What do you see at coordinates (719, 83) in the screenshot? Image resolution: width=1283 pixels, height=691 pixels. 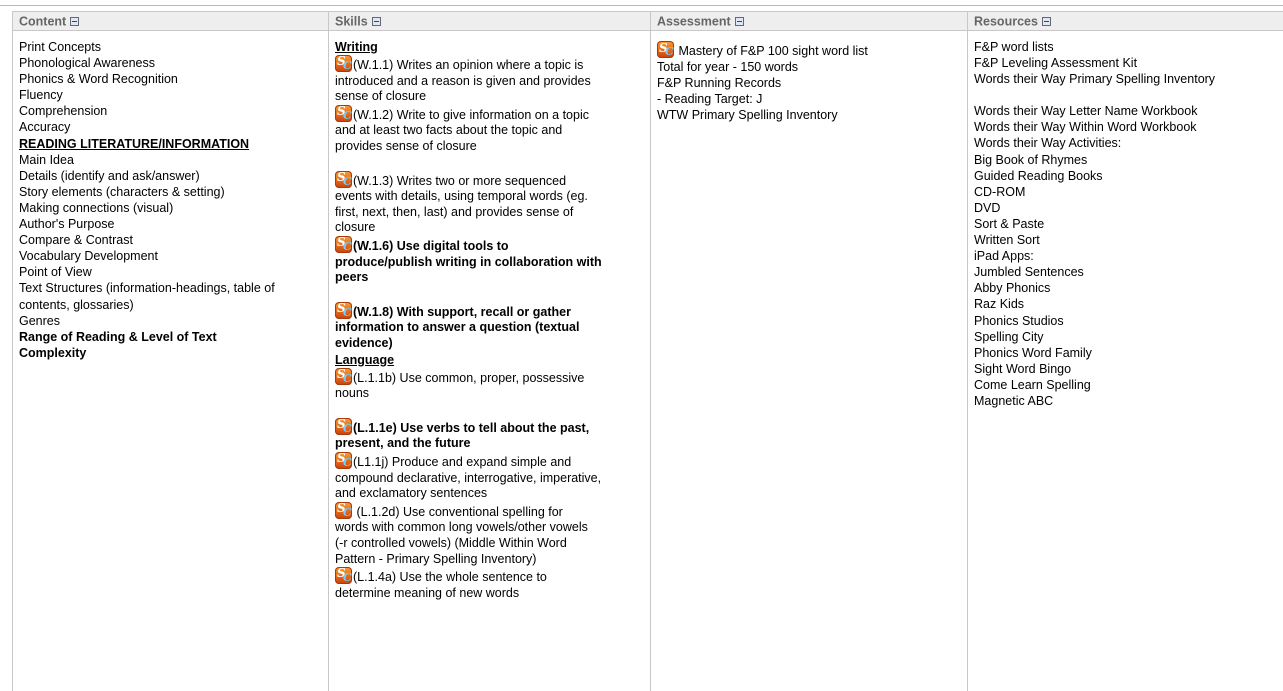 I see `assessment-item: F&P Running Records` at bounding box center [719, 83].